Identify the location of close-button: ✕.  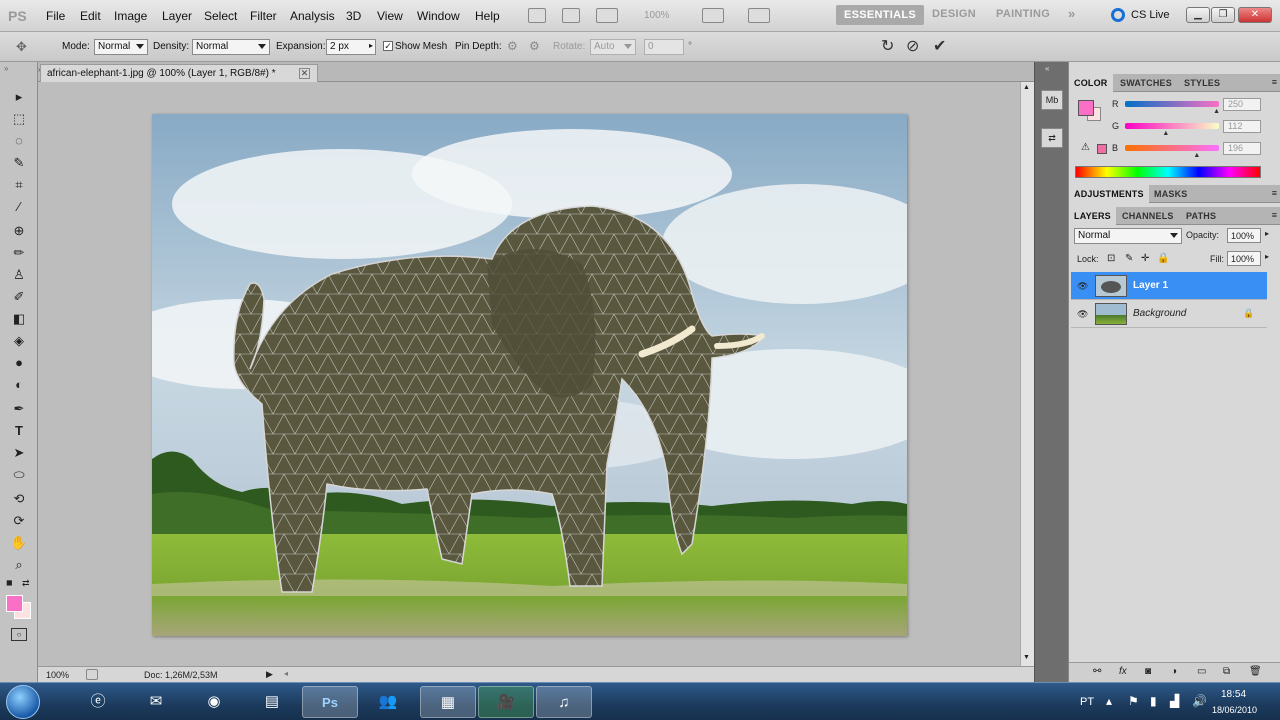
(1255, 15).